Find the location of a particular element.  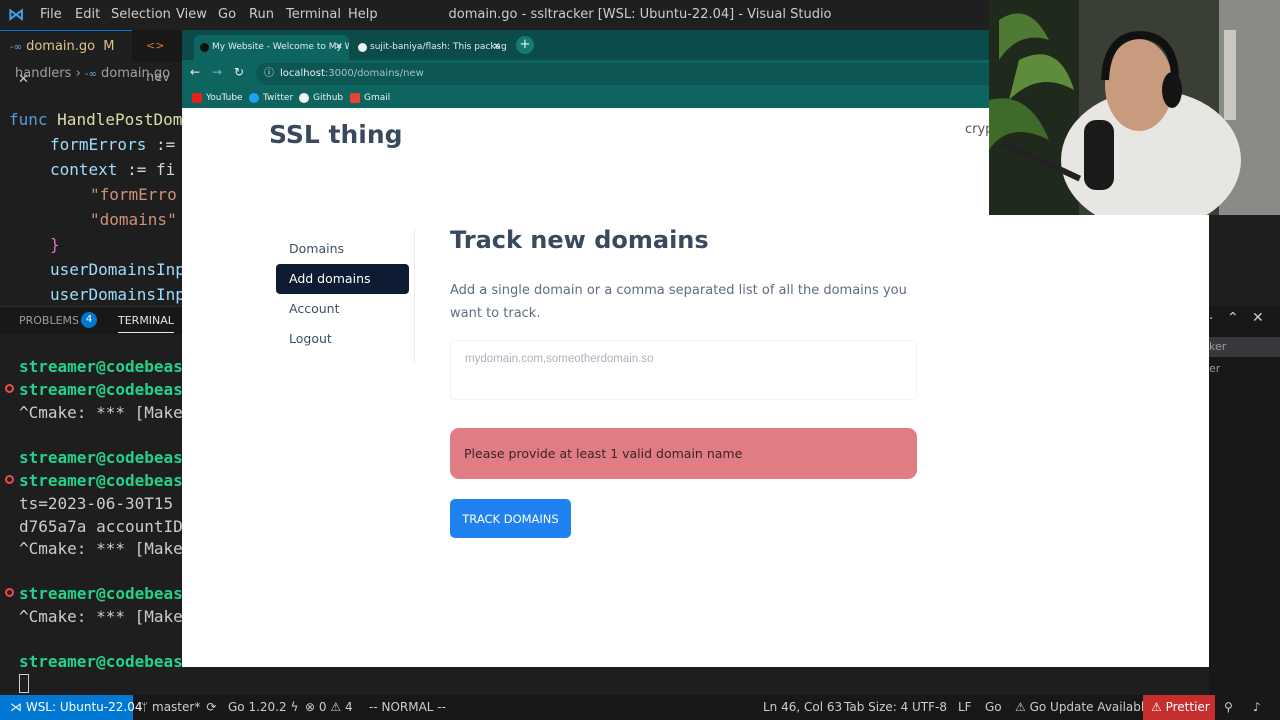

domains-input is located at coordinates (683, 370).